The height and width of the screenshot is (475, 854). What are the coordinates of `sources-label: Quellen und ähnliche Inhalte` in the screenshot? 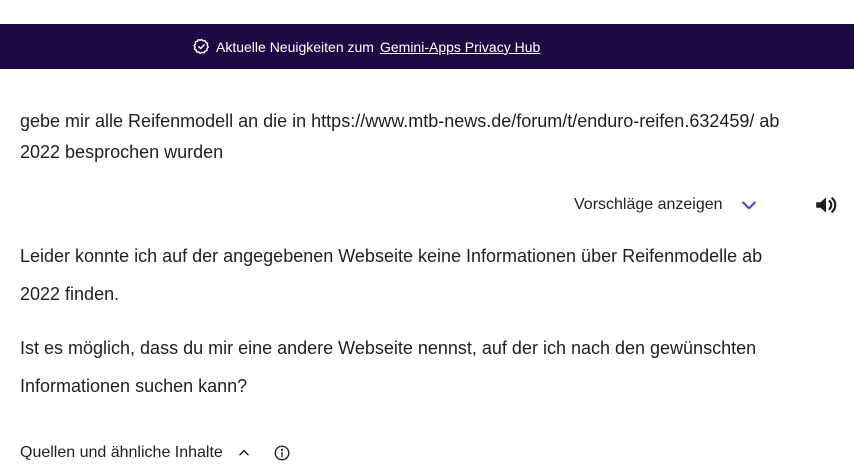 It's located at (121, 452).